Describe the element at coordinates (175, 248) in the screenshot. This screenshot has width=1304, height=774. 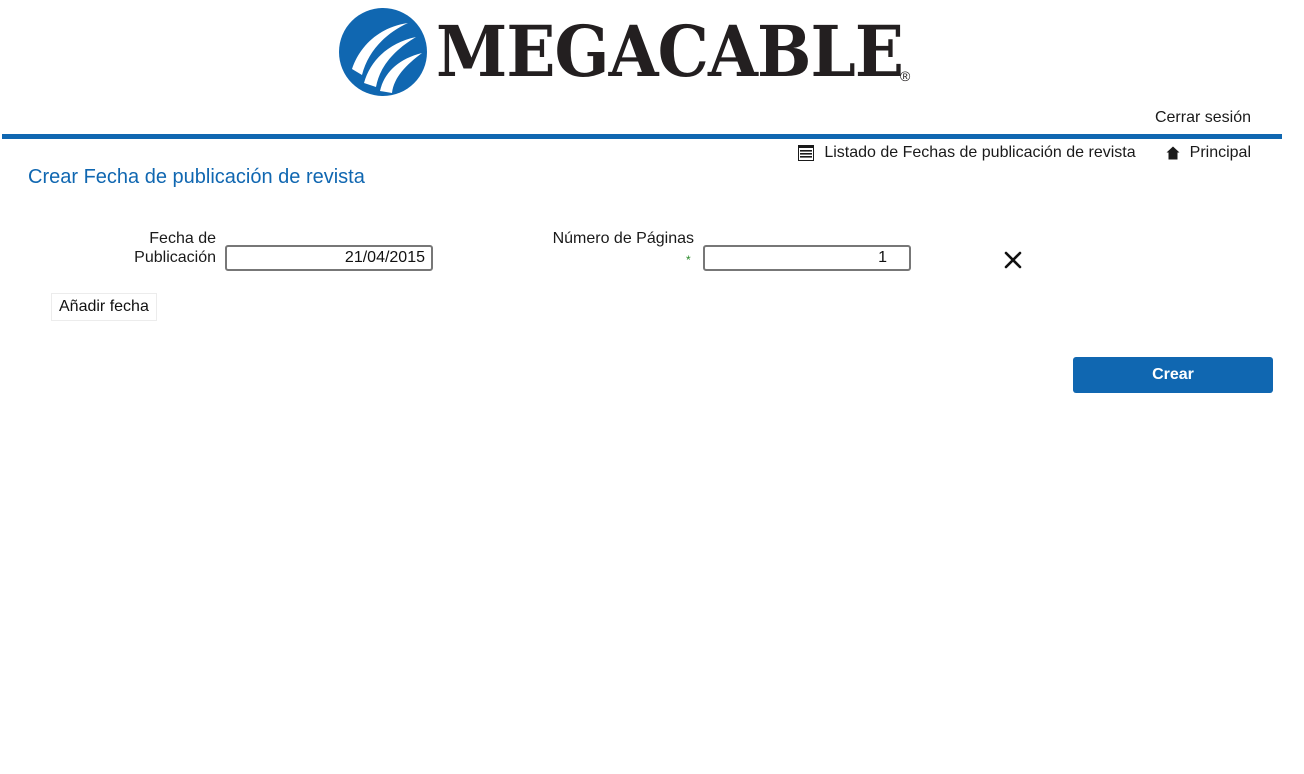
I see `fecha-publicacion-label: Fecha de Publicación` at that location.